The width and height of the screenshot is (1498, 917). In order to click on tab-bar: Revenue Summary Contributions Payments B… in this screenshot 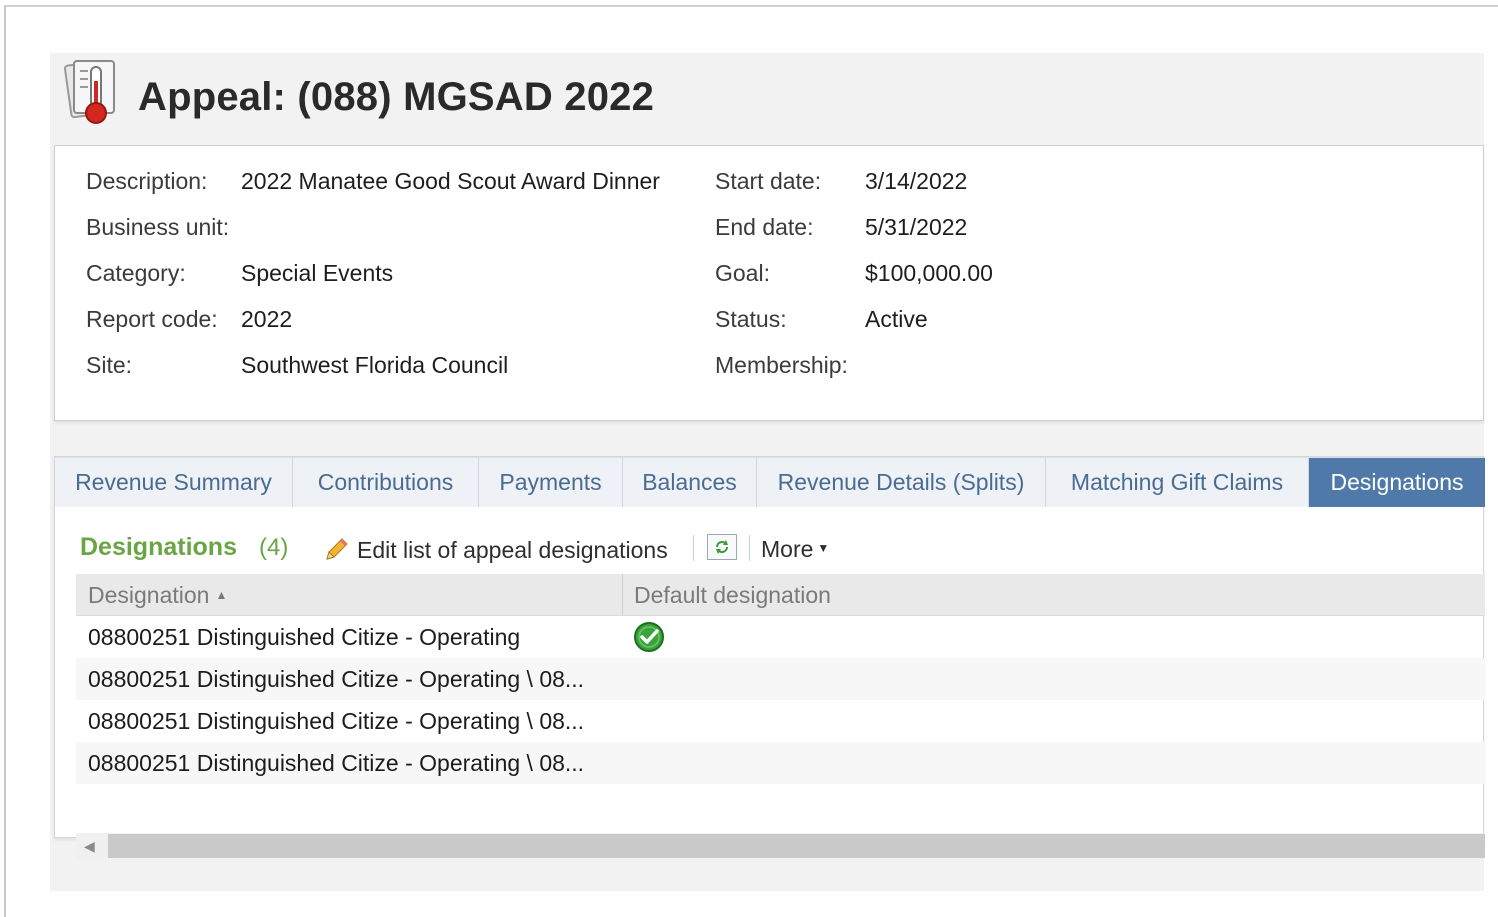, I will do `click(770, 482)`.